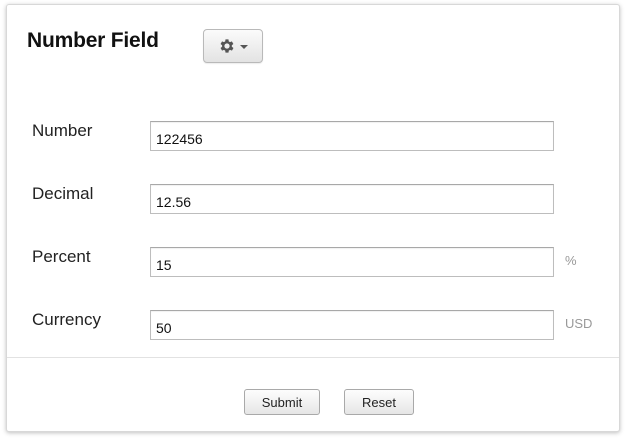 This screenshot has width=630, height=440. I want to click on settings-dropdown-button, so click(233, 46).